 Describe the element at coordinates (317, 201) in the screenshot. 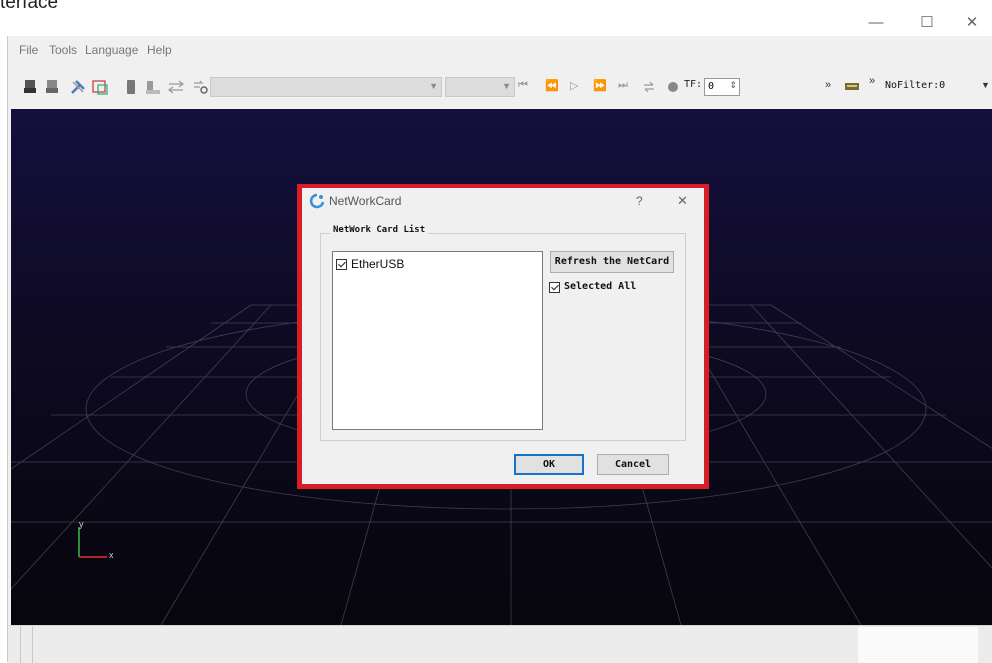

I see `app-logo-icon` at that location.